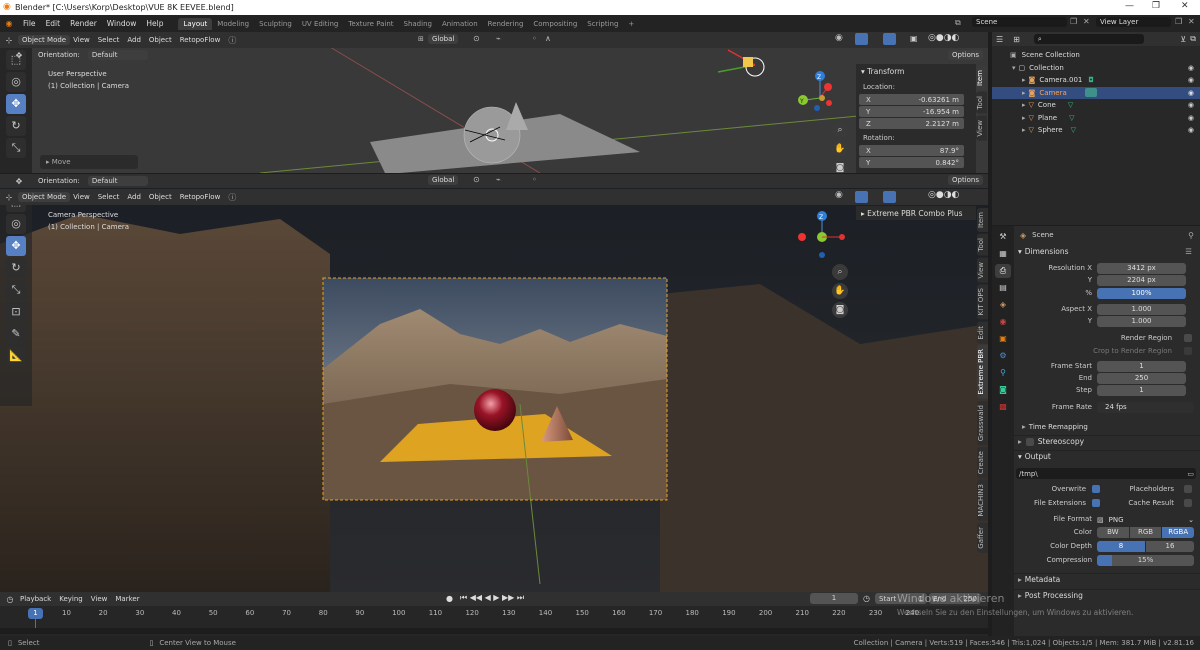 This screenshot has width=1200, height=650. Describe the element at coordinates (35, 613) in the screenshot. I see `playhead-frame: 1` at that location.